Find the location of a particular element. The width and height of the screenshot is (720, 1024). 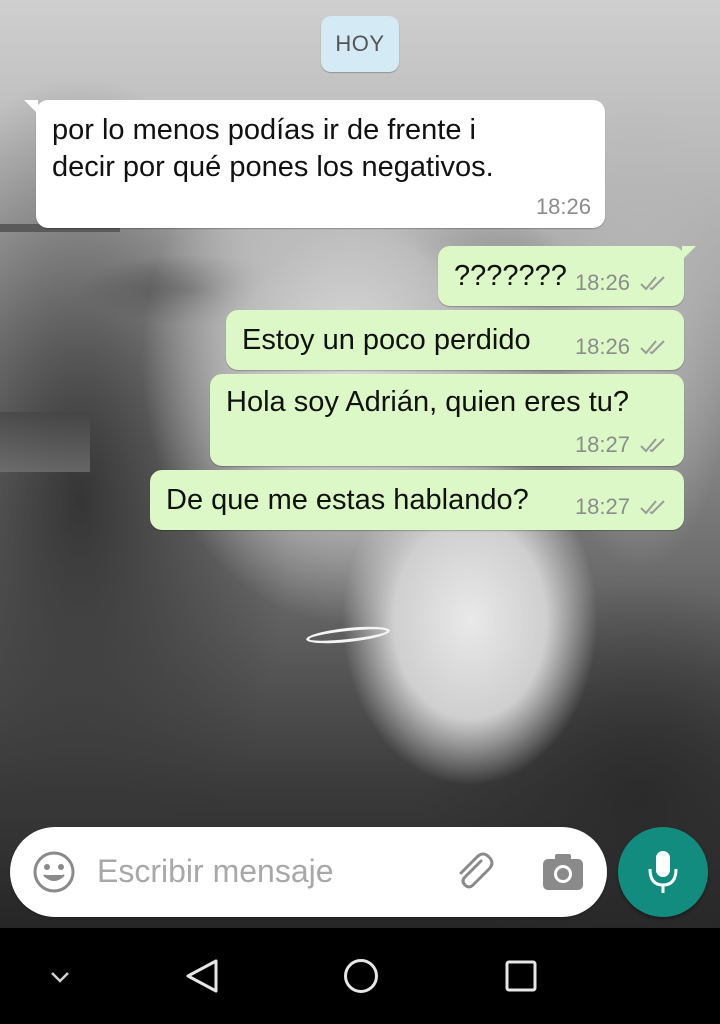

system-navigation-bar is located at coordinates (360, 976).